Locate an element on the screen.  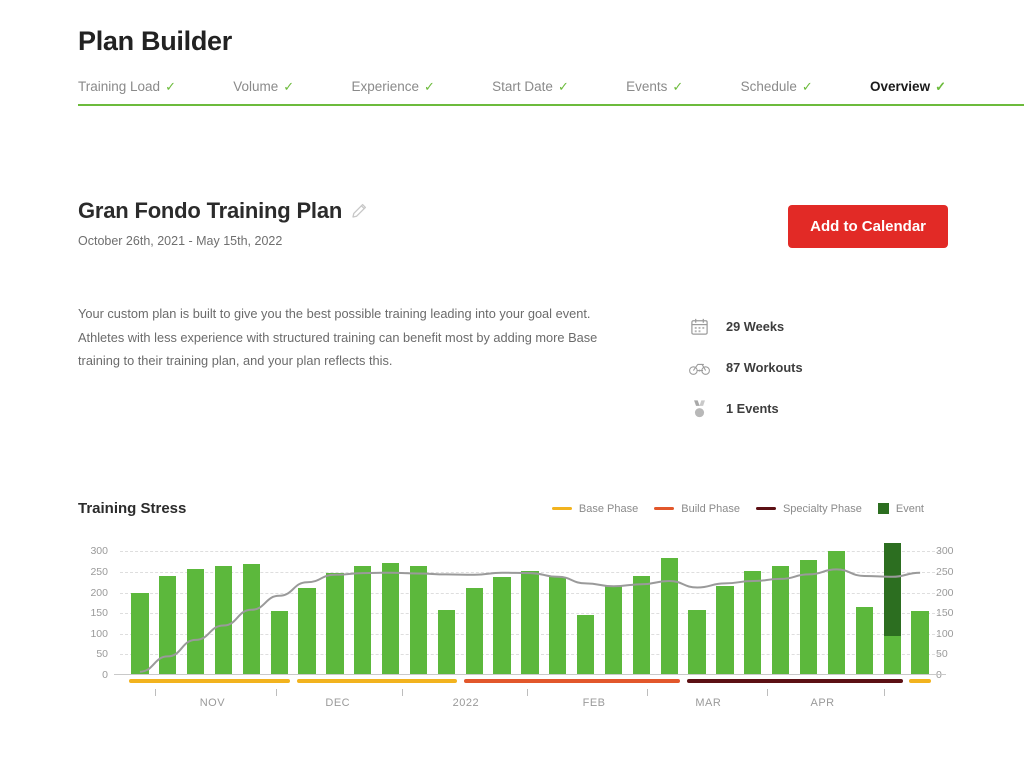
phase-bar-build-phase is located at coordinates (571, 681).